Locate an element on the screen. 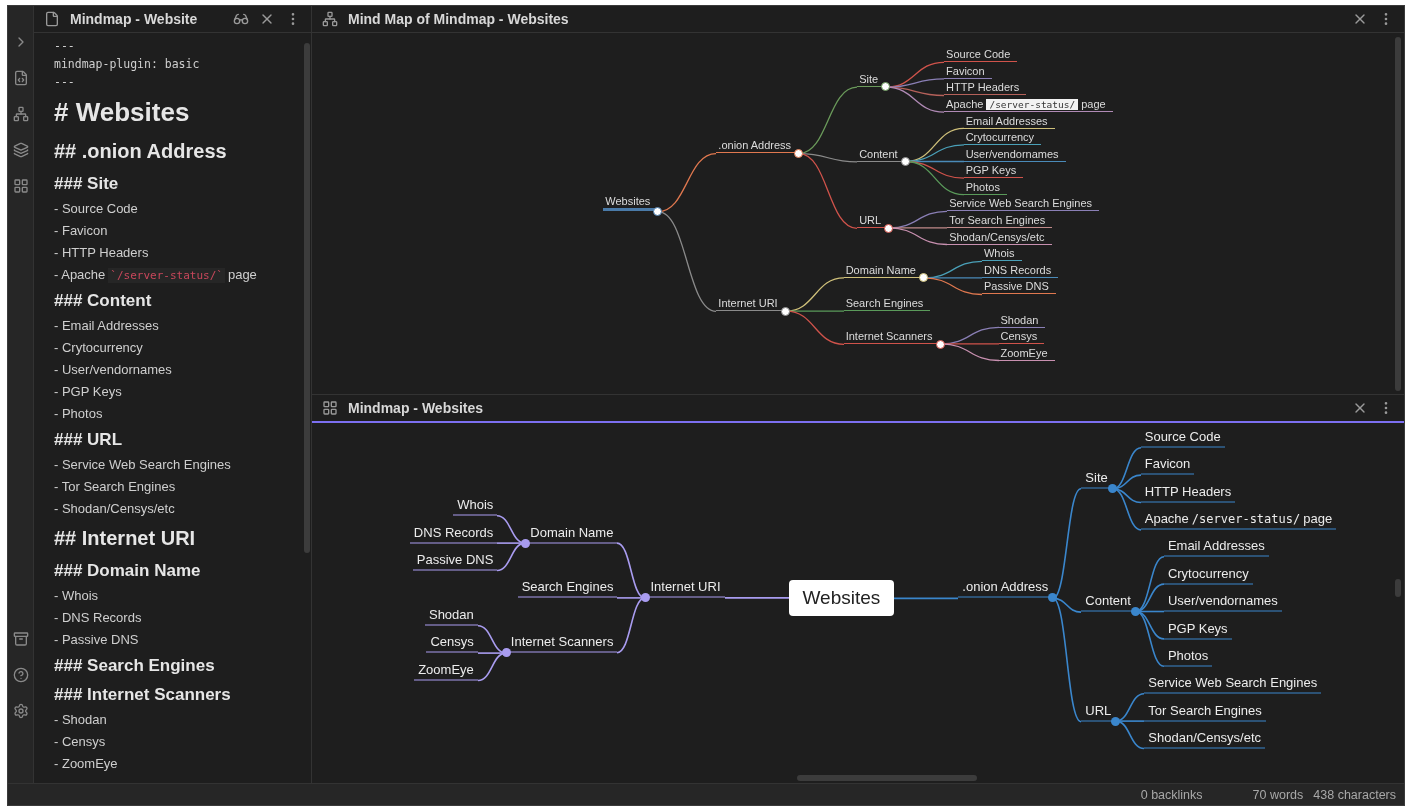 This screenshot has height=812, width=1410. layers-icon is located at coordinates (20, 150).